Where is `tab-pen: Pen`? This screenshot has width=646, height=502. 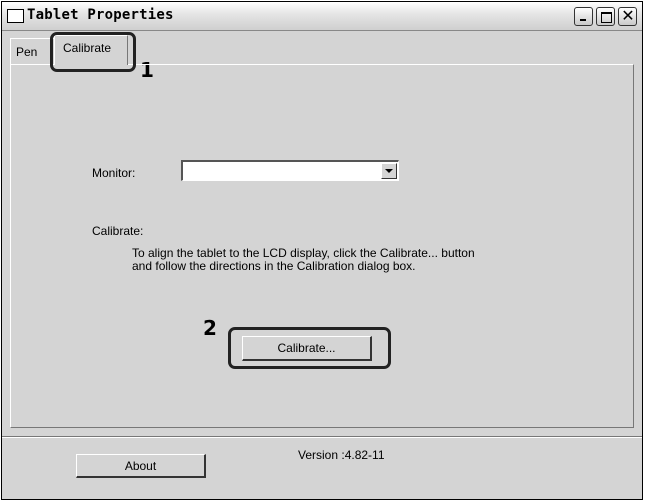 tab-pen: Pen is located at coordinates (32, 51).